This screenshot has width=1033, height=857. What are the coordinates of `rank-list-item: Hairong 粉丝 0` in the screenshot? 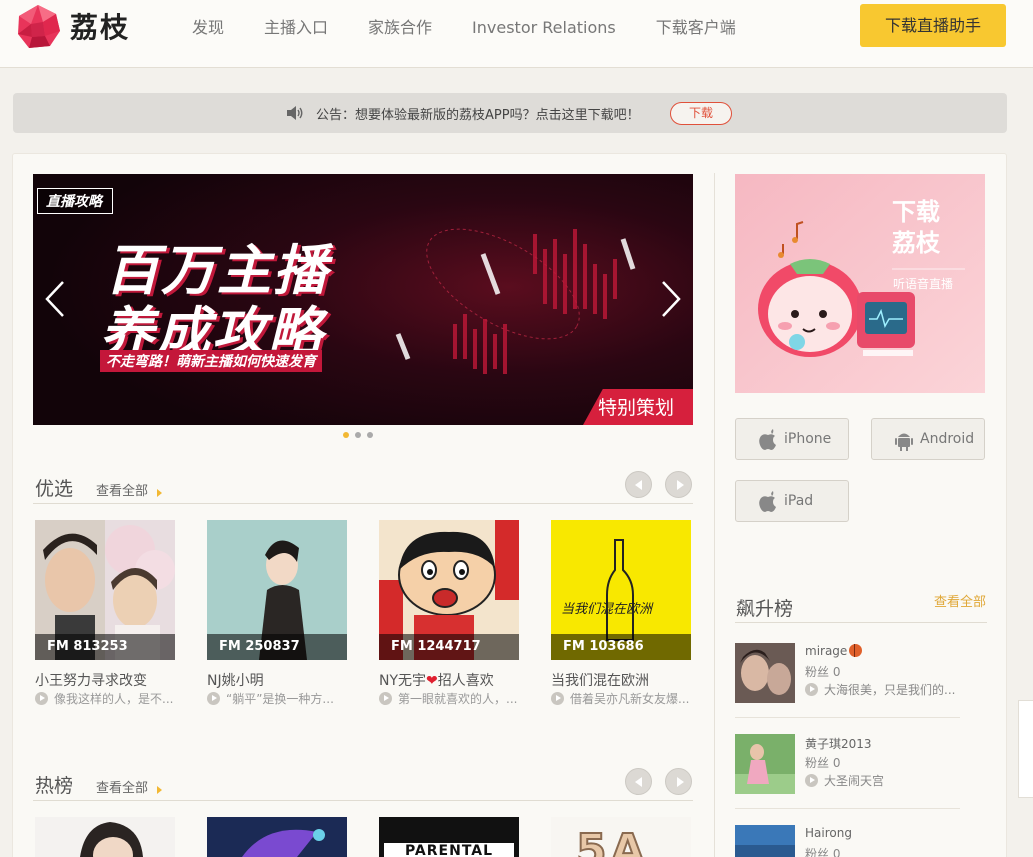 It's located at (850, 841).